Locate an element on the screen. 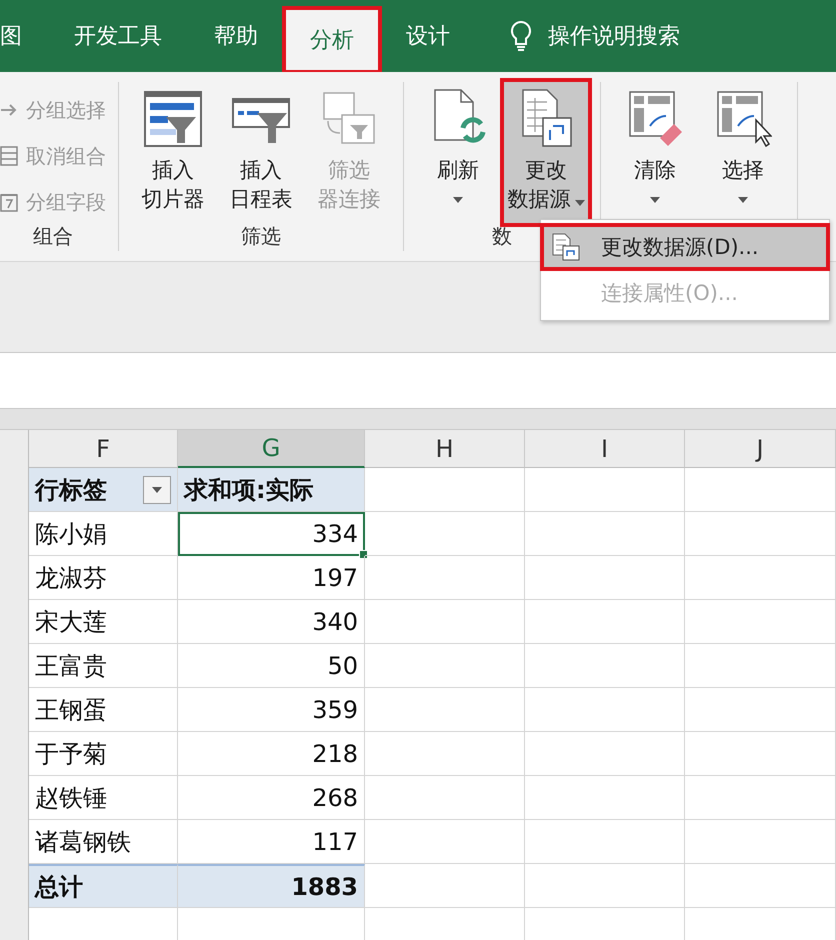 This screenshot has height=940, width=836. row-label-cell: 王钢蛋 is located at coordinates (103, 710).